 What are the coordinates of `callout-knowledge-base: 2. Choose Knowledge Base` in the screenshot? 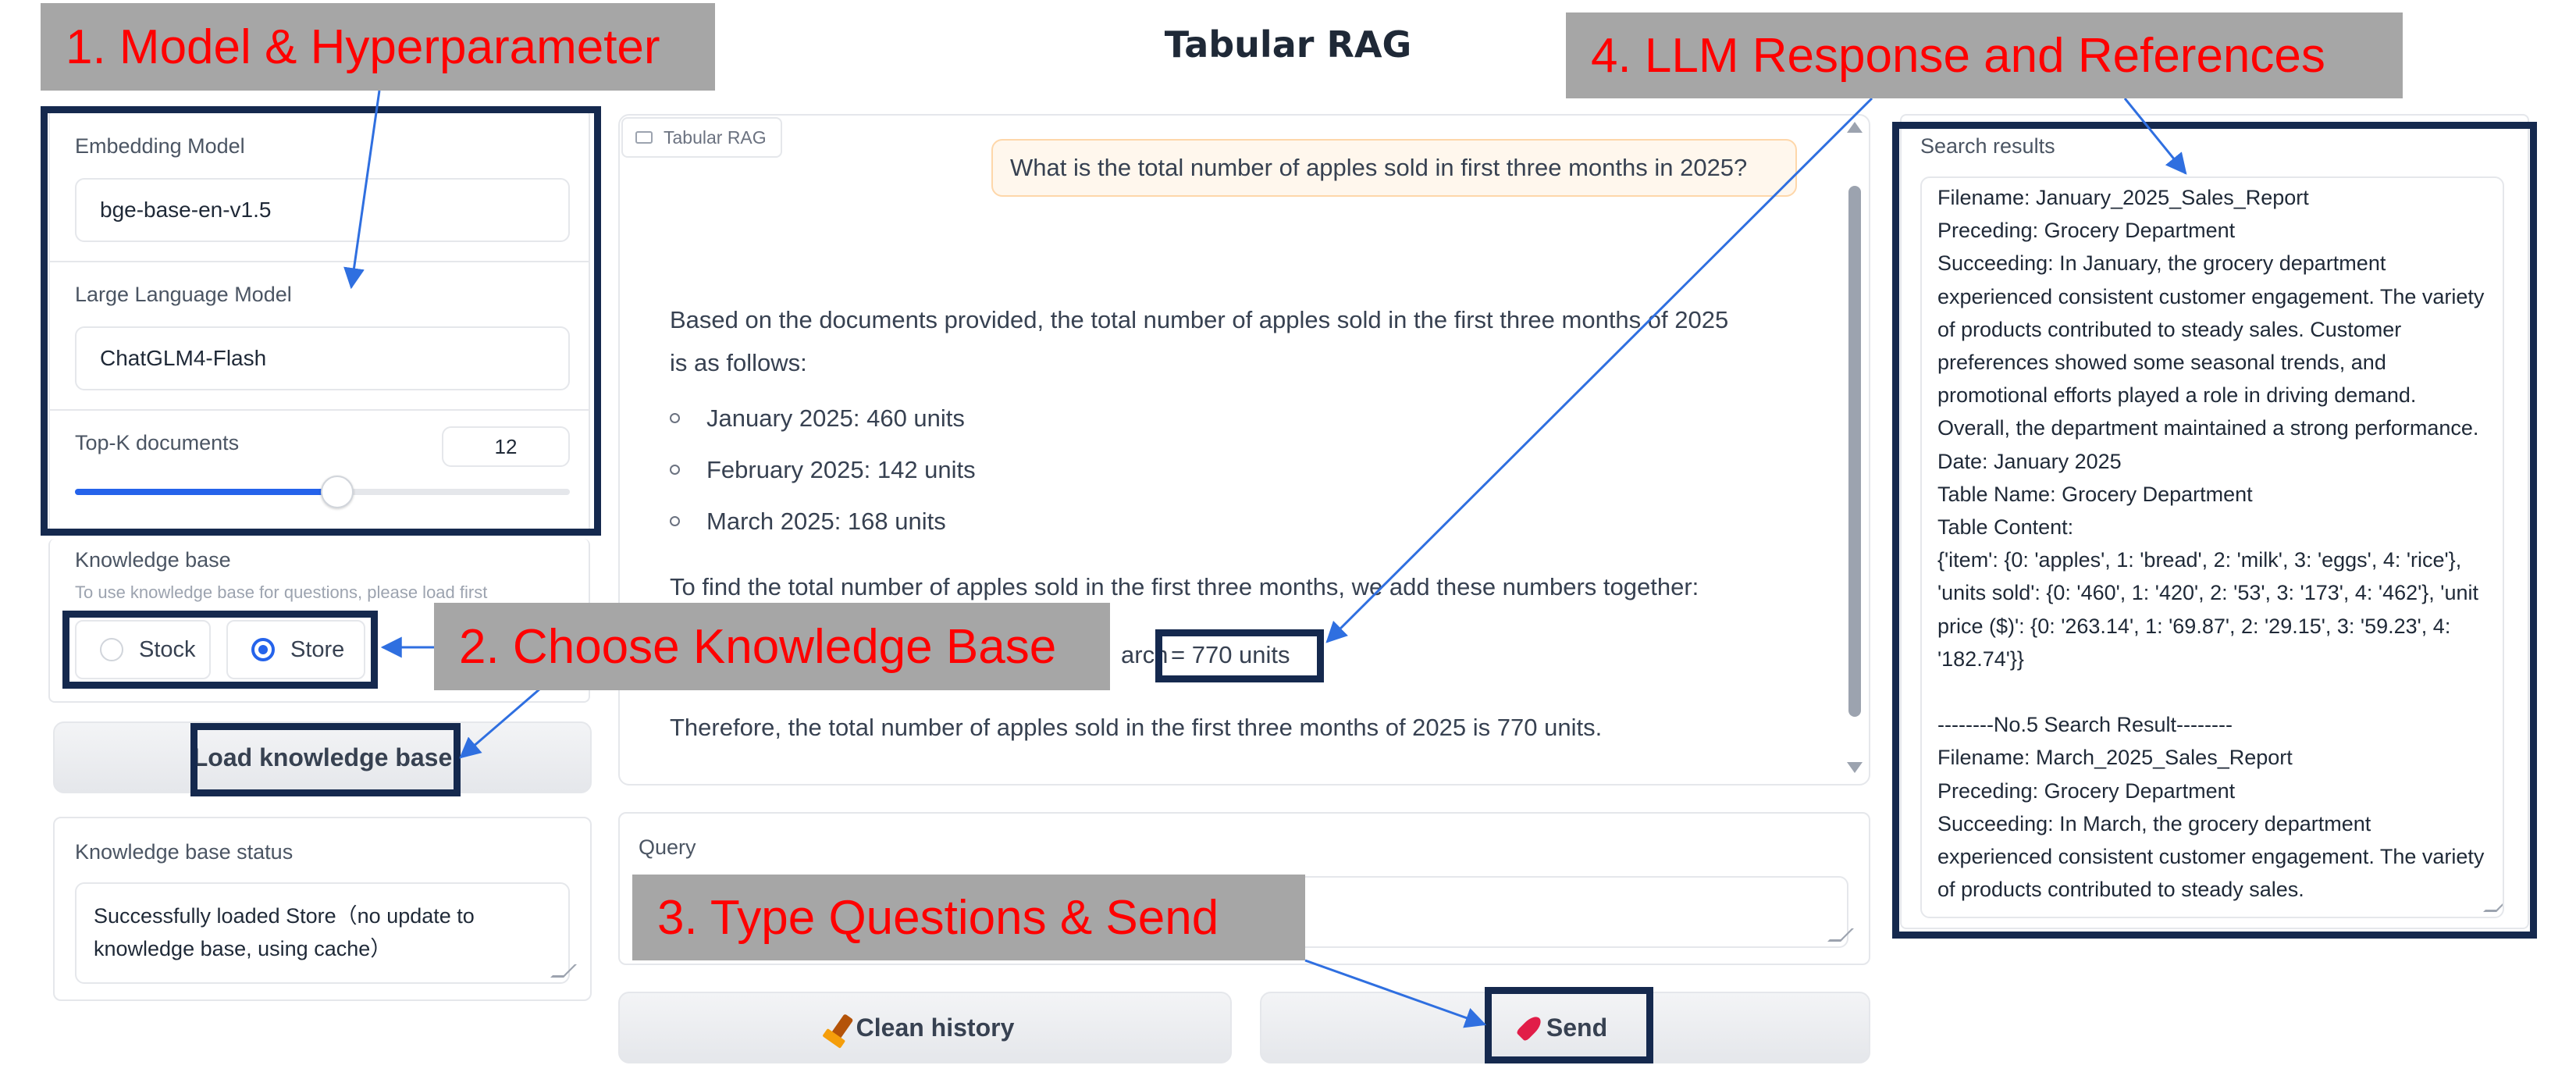 It's located at (772, 646).